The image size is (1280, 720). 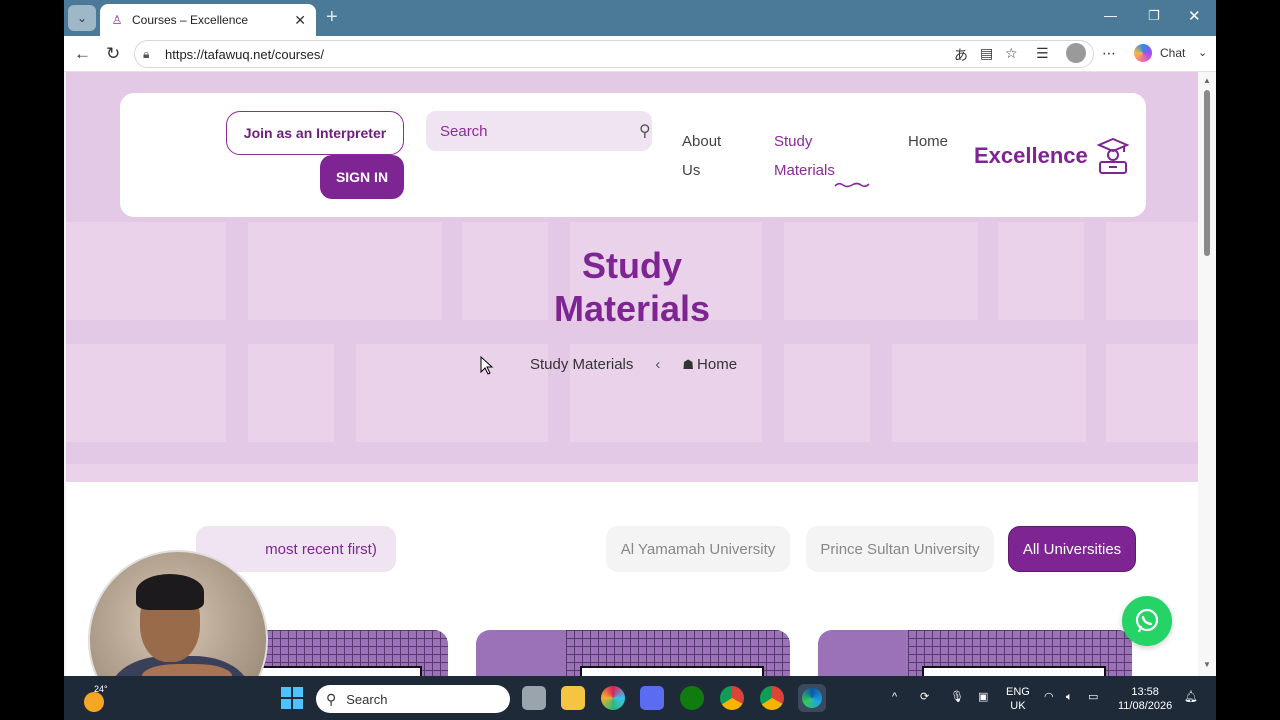 I want to click on close-window-icon: ✕, so click(x=1194, y=16).